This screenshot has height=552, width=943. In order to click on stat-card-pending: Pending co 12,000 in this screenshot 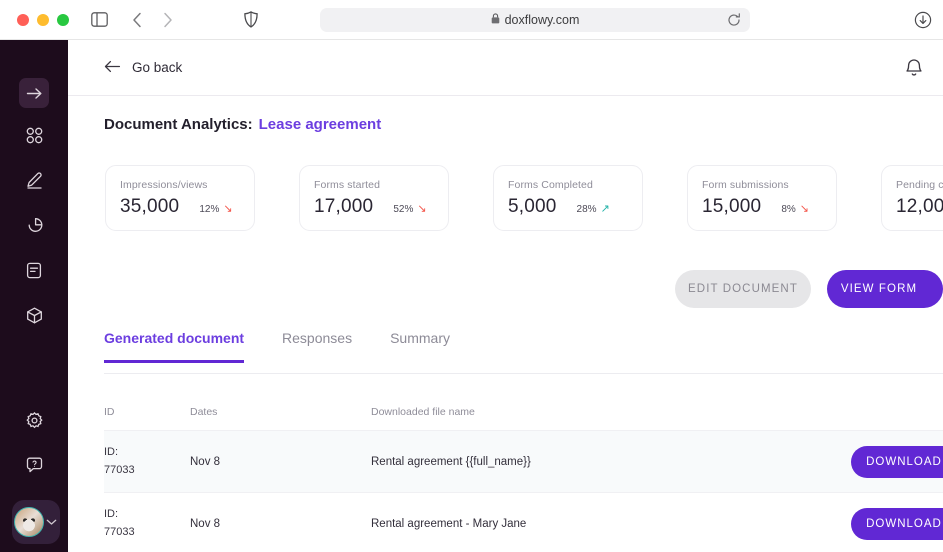, I will do `click(912, 198)`.